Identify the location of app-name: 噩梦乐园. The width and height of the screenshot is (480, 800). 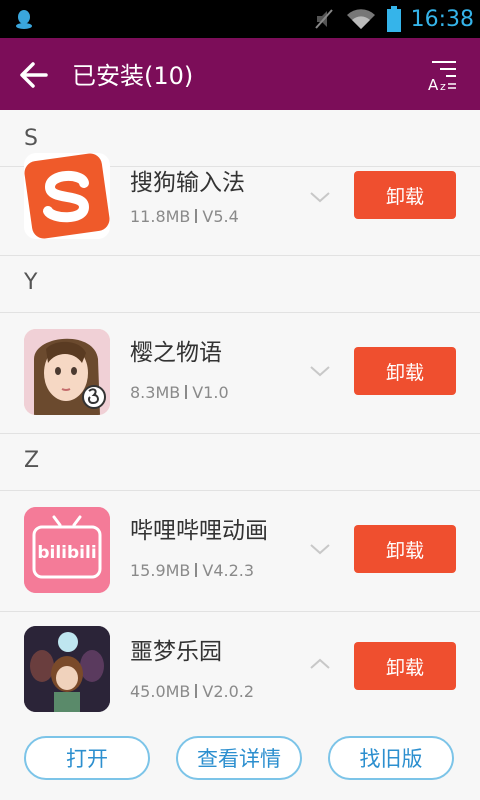
(176, 652).